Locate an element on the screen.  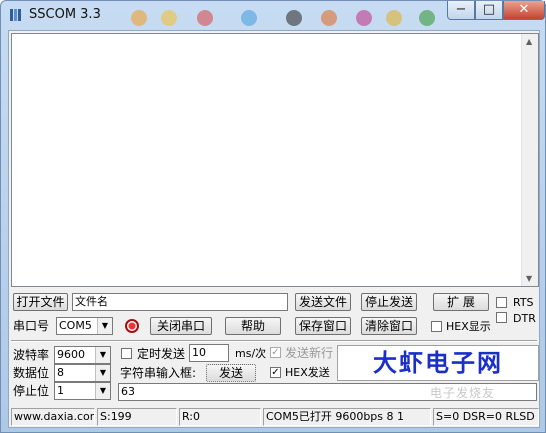
close-button: ✕ is located at coordinates (524, 10).